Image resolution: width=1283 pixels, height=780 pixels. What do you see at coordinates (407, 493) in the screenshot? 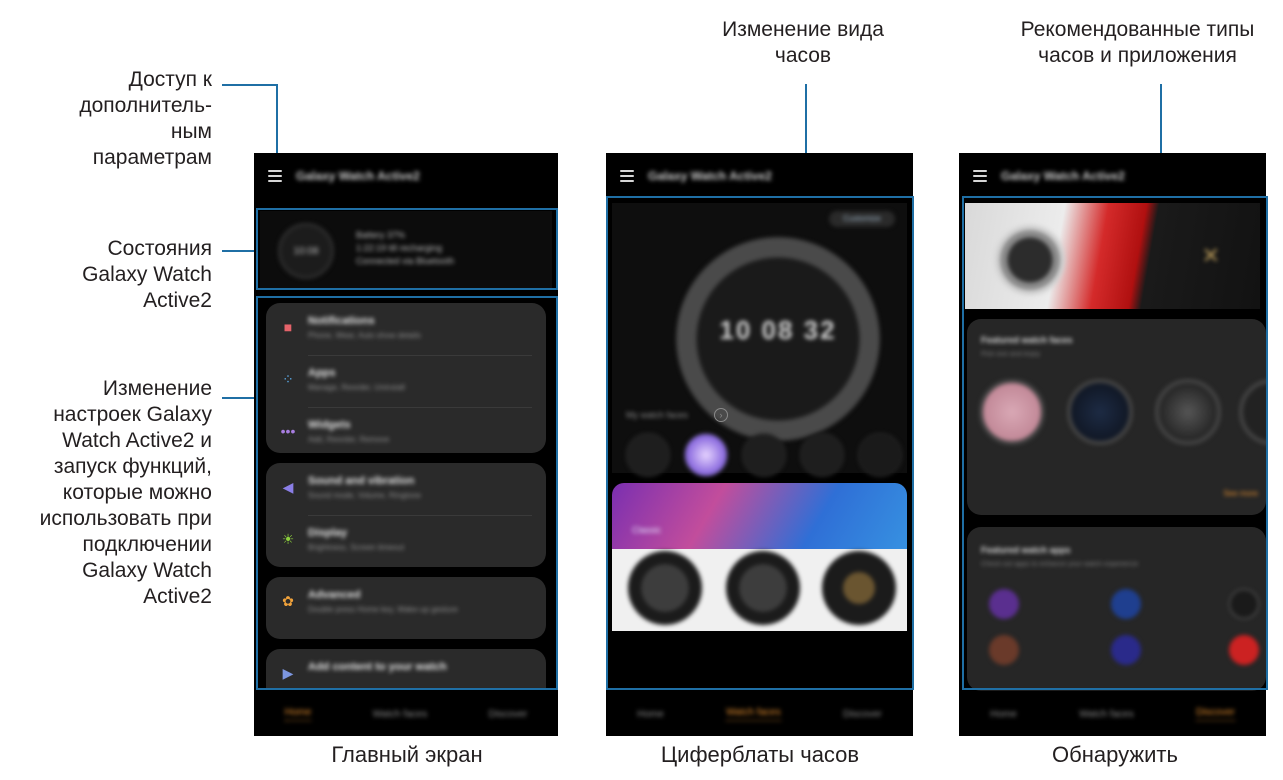
I see `highlight-frame-settings` at bounding box center [407, 493].